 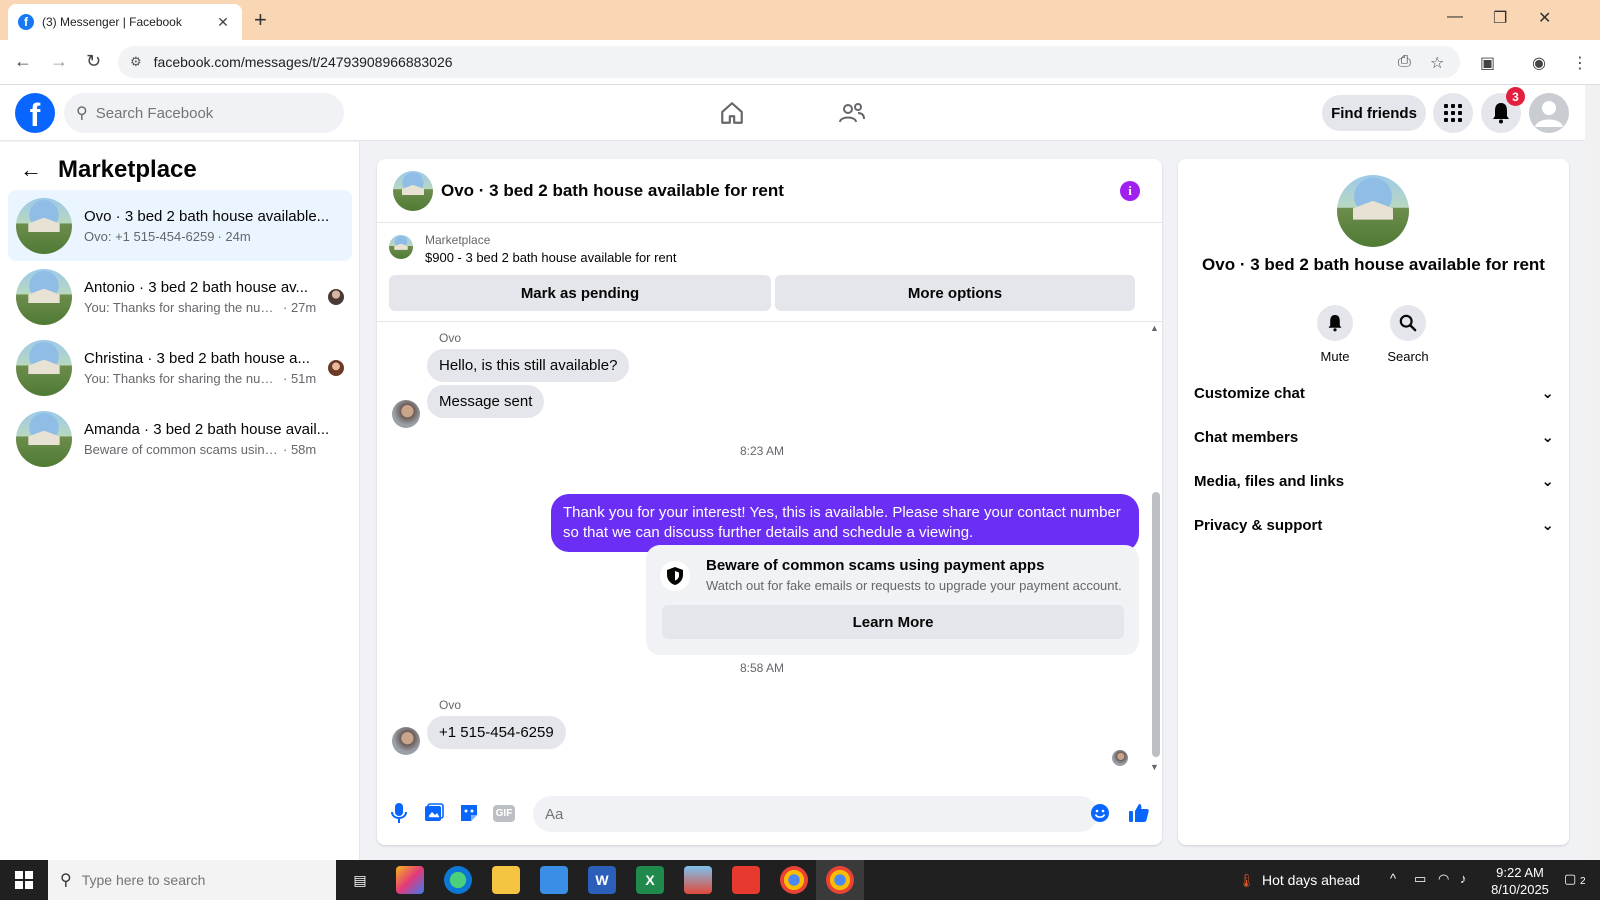 What do you see at coordinates (602, 880) in the screenshot?
I see `word-icon: W` at bounding box center [602, 880].